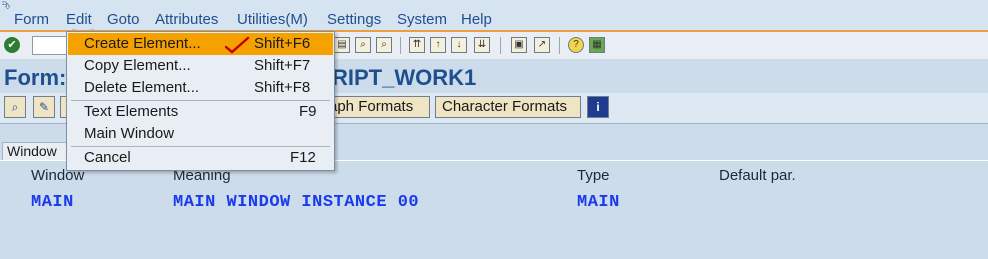 The height and width of the screenshot is (259, 988). Describe the element at coordinates (342, 45) in the screenshot. I see `print-icon: ▤` at that location.